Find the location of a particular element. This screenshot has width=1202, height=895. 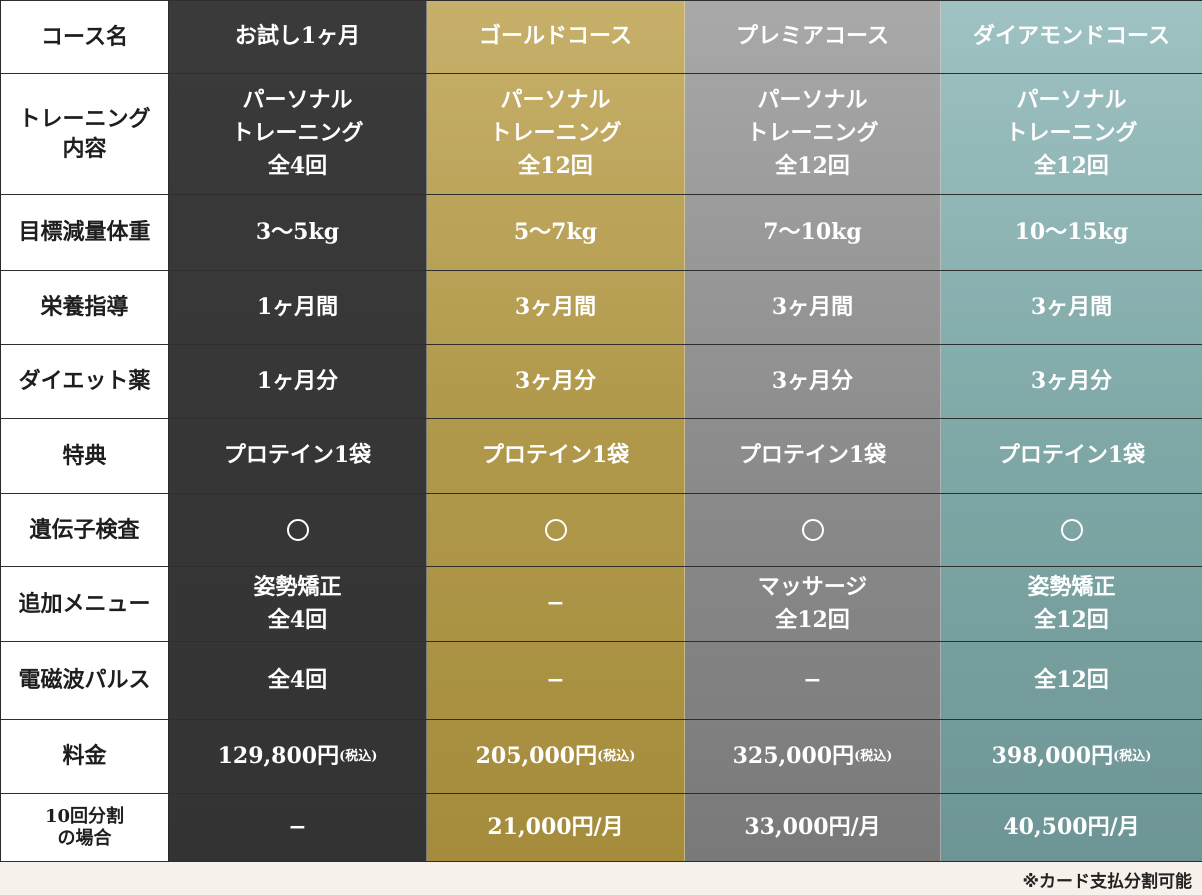

cell-text: ゴールドコース is located at coordinates (555, 36).